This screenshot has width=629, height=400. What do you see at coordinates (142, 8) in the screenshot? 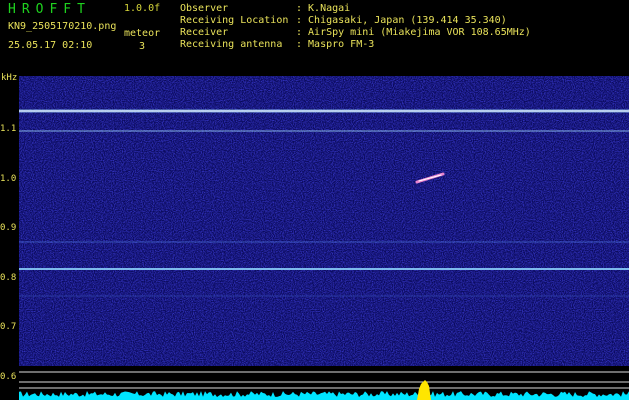
I see `version-label: 1.0.0f` at bounding box center [142, 8].